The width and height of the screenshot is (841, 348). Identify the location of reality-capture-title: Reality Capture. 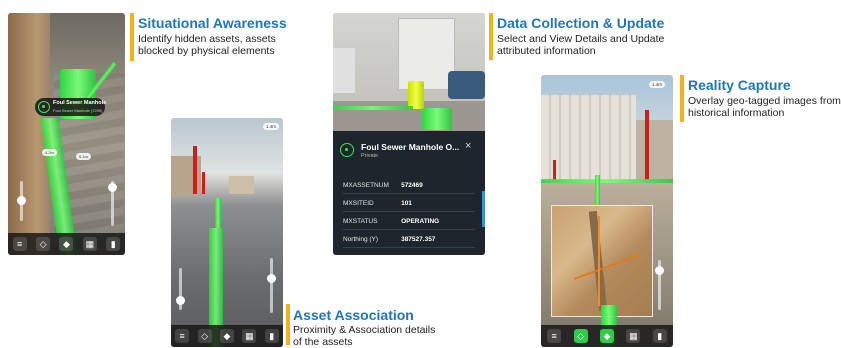
(739, 85).